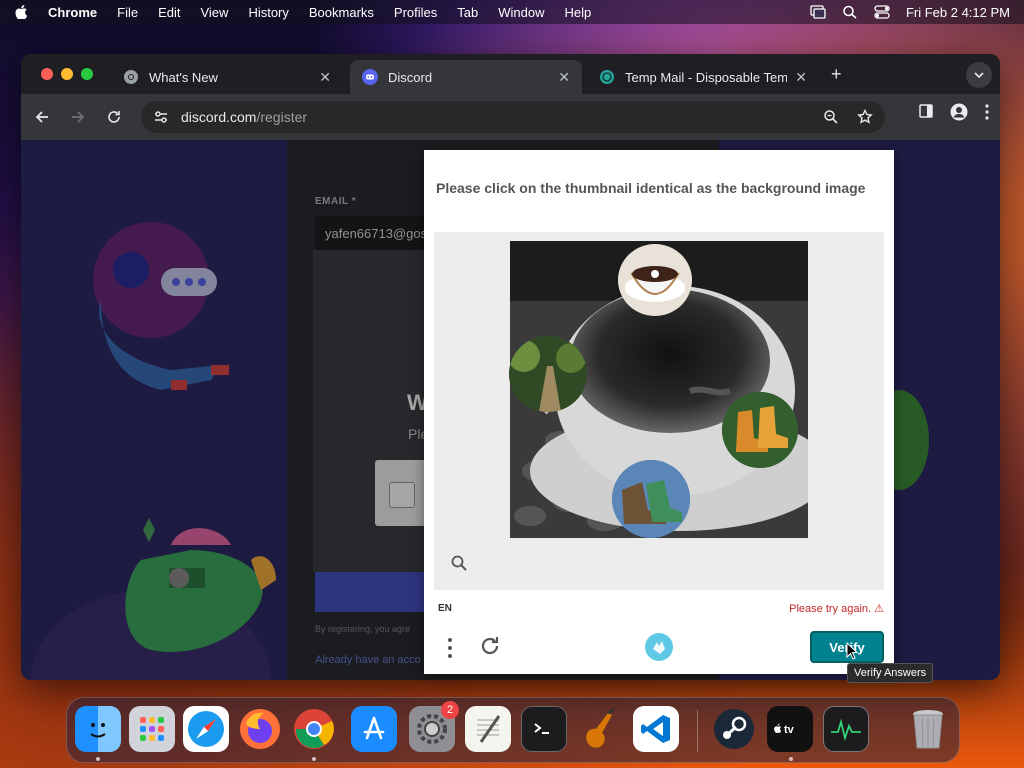 This screenshot has height=768, width=1024. I want to click on challenge-footer: Verify, so click(659, 651).